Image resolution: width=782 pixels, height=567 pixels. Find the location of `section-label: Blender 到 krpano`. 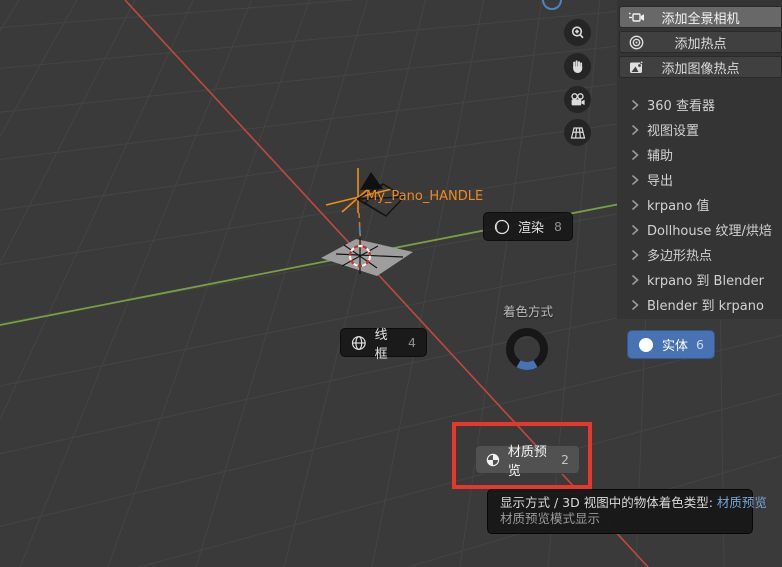

section-label: Blender 到 krpano is located at coordinates (705, 306).